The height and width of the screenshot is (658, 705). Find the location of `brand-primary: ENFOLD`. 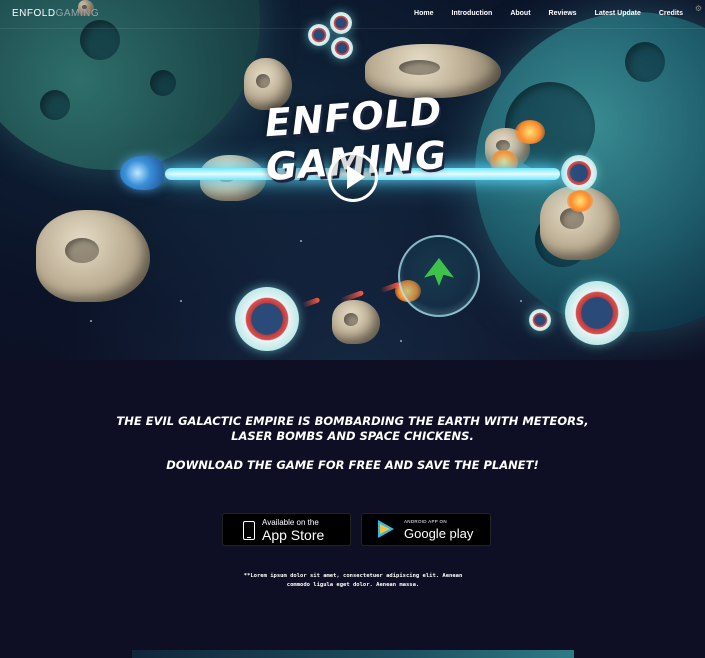

brand-primary: ENFOLD is located at coordinates (34, 13).